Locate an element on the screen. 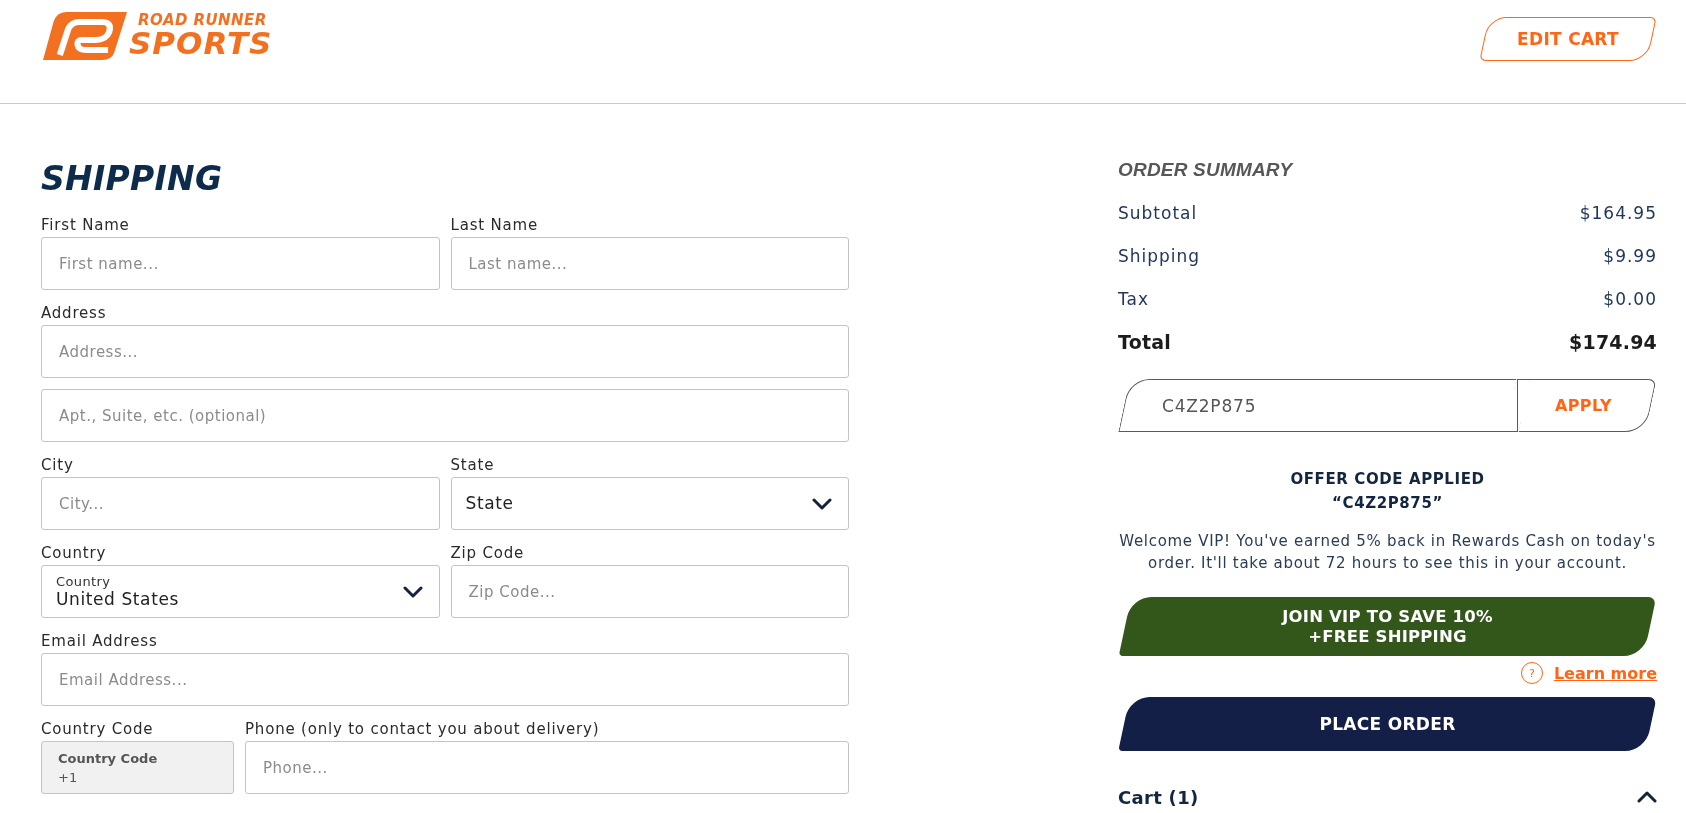 This screenshot has height=813, width=1686. shipping-heading: SHIPPING is located at coordinates (132, 179).